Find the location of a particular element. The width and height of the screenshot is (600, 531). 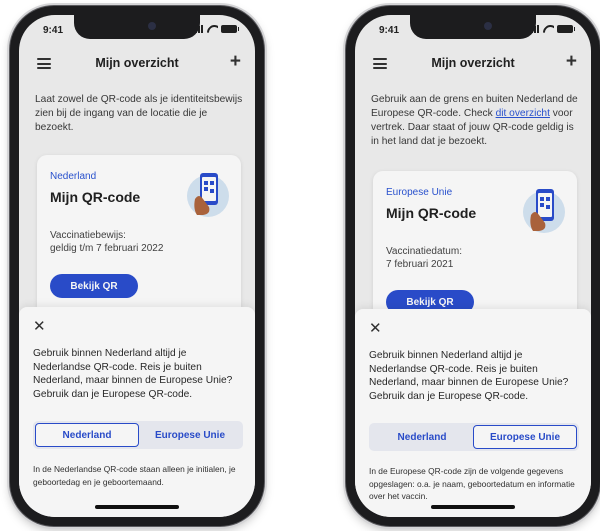

card-info-value: 7 februari 2021 is located at coordinates (420, 264).